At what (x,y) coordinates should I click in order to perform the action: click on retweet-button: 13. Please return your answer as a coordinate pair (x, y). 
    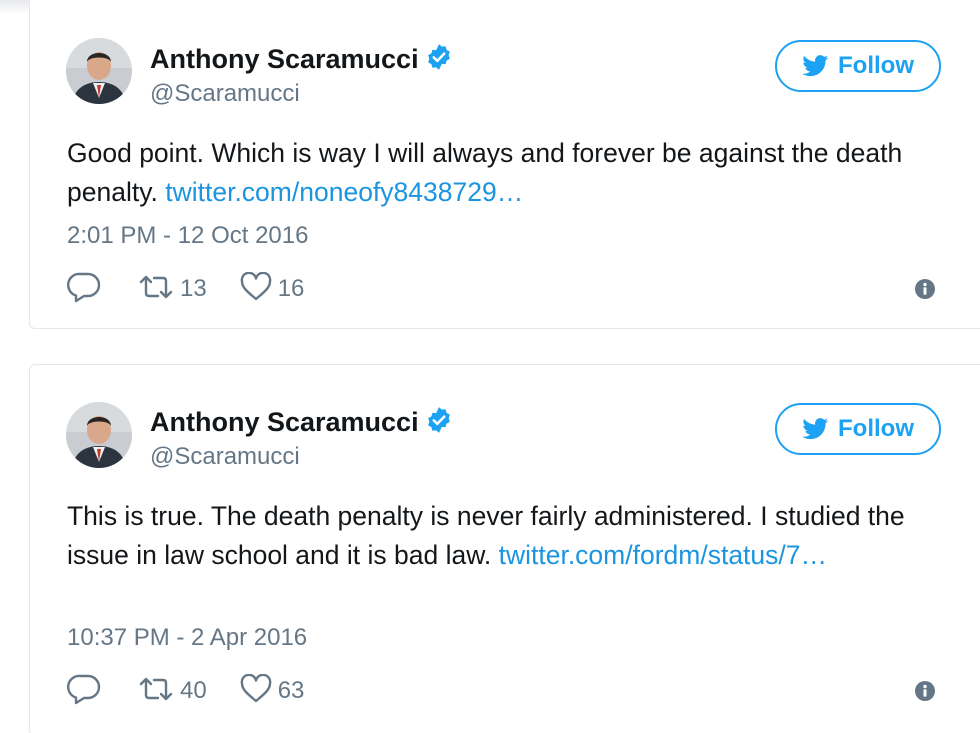
    Looking at the image, I should click on (172, 289).